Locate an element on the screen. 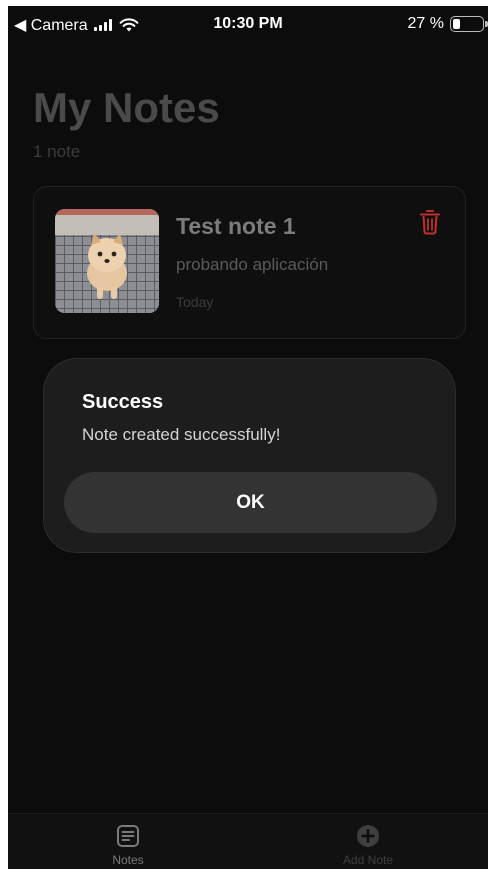  tab-notes: Notes is located at coordinates (128, 841).